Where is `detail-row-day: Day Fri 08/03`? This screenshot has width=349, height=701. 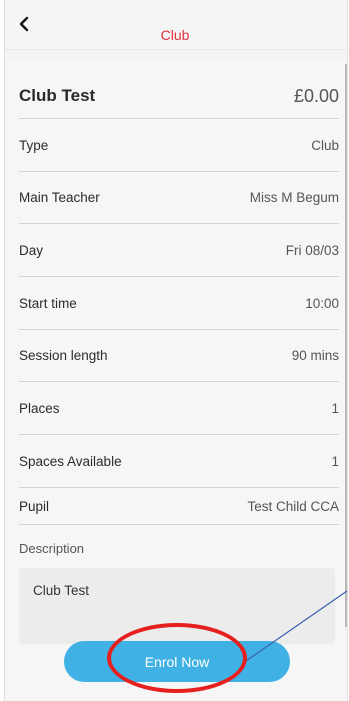
detail-row-day: Day Fri 08/03 is located at coordinates (179, 250).